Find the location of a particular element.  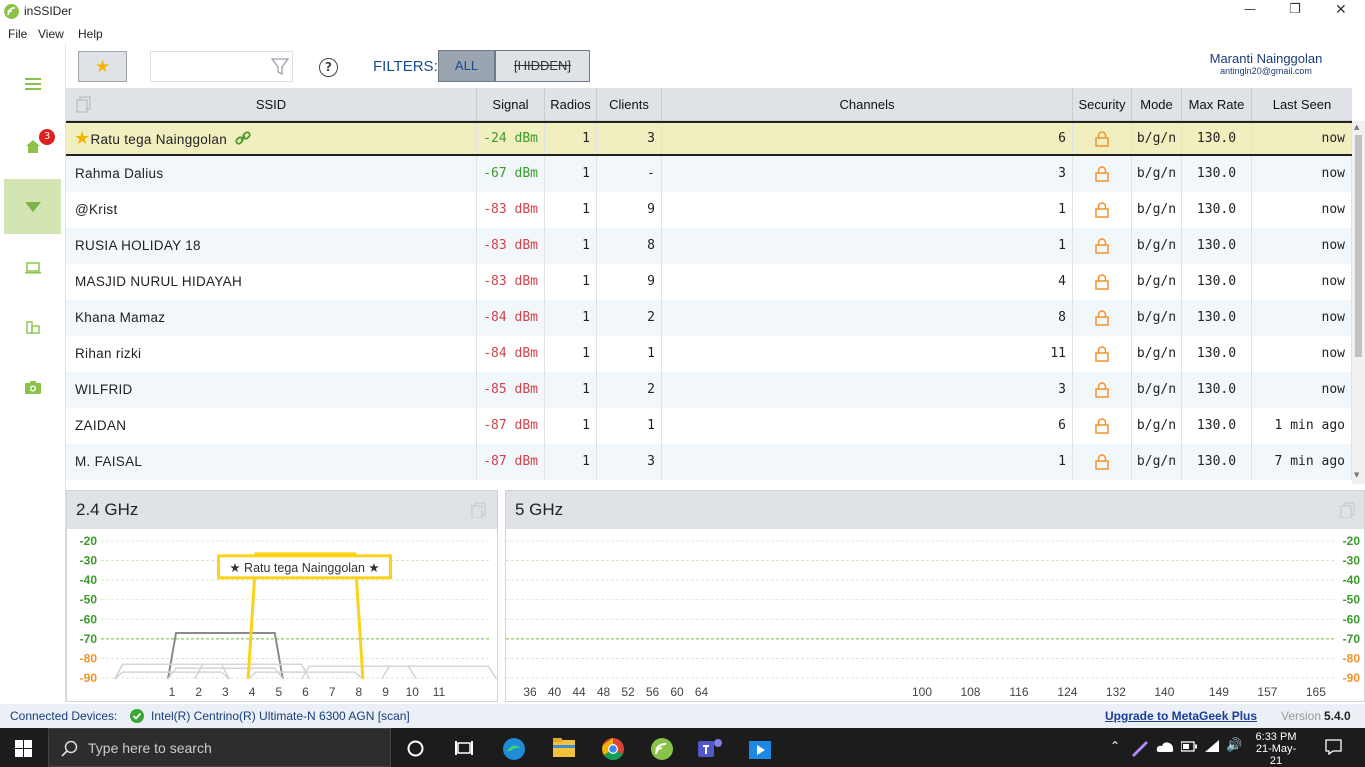

camera-icon is located at coordinates (32, 387).